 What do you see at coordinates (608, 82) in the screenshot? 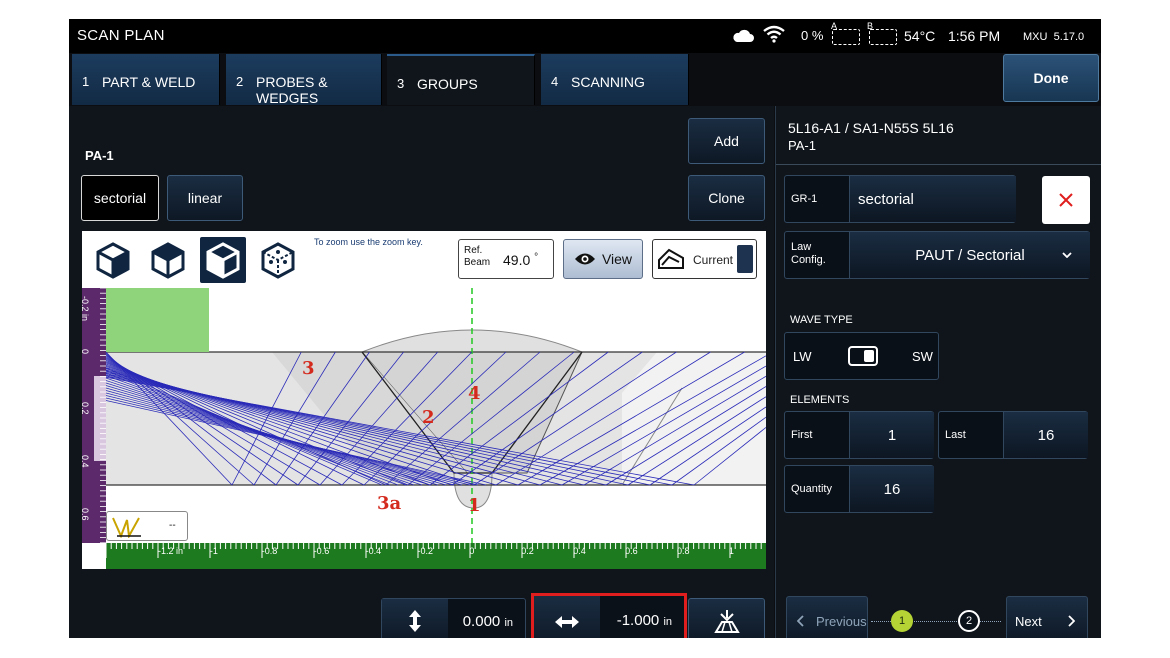
I see `tab-label: SCANNING` at bounding box center [608, 82].